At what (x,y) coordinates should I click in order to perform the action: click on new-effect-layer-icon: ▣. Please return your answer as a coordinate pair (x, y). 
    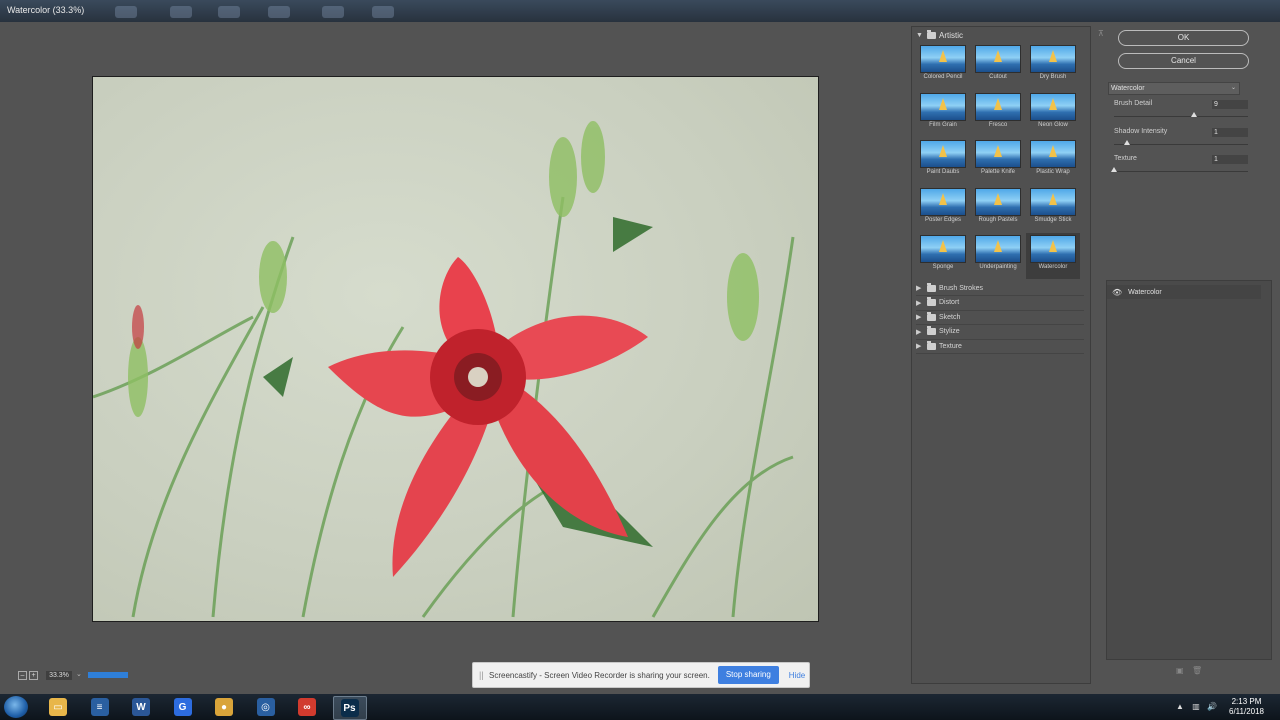
    Looking at the image, I should click on (1180, 670).